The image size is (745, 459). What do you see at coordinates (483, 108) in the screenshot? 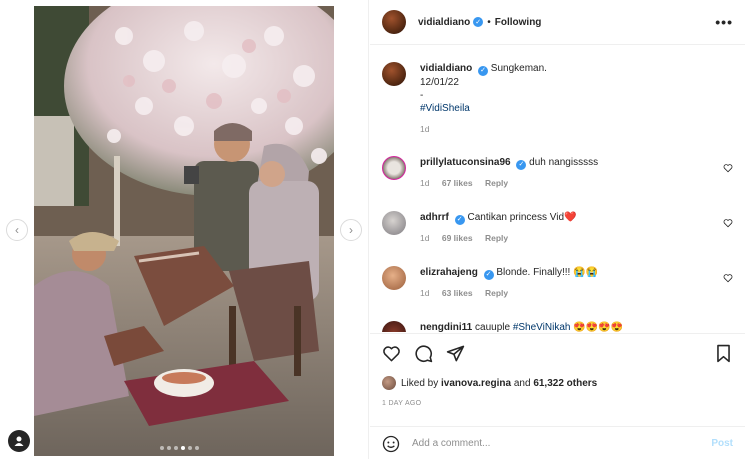
I see `caption-hashtag: #VidiSheila` at bounding box center [483, 108].